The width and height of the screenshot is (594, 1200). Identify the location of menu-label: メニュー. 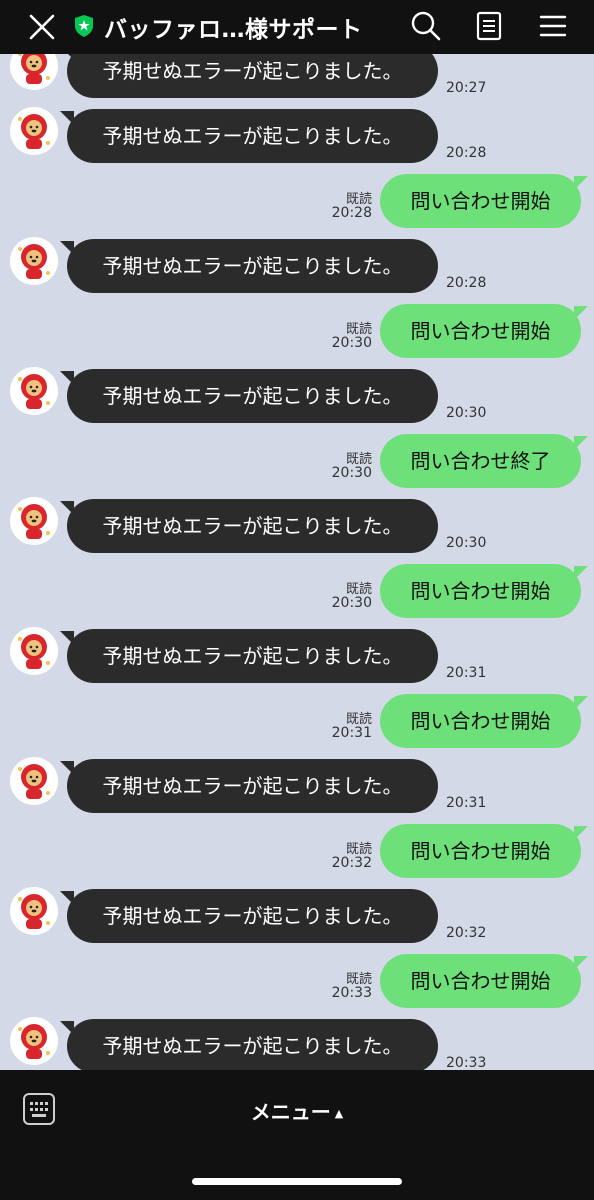
(290, 1112).